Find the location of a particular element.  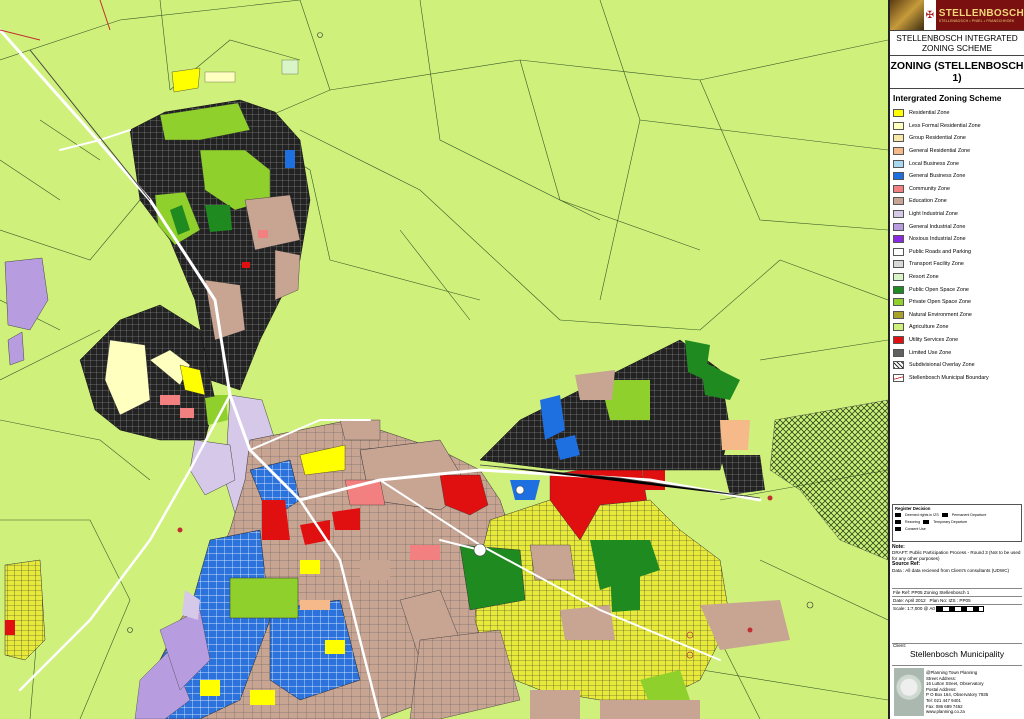

legend-item: Subdivisional Overlay Zone is located at coordinates (957, 365).